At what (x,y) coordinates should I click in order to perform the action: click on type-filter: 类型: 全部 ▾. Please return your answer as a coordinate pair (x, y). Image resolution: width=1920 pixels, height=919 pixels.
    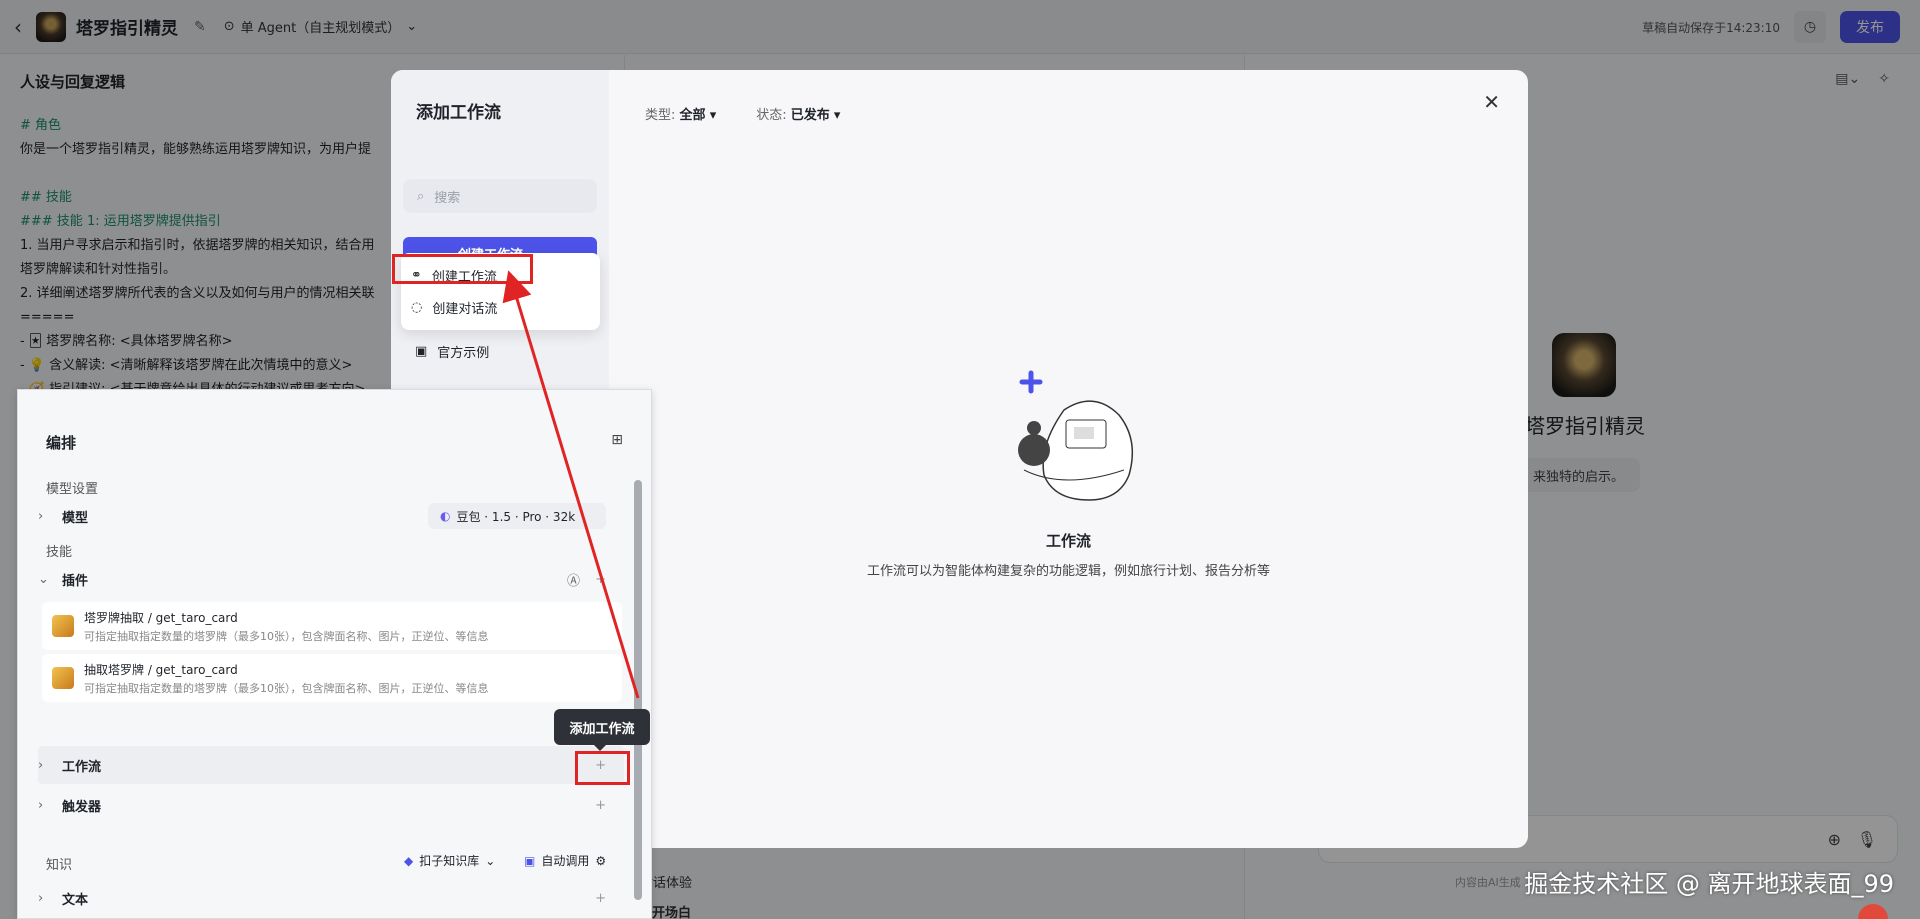
    Looking at the image, I should click on (680, 113).